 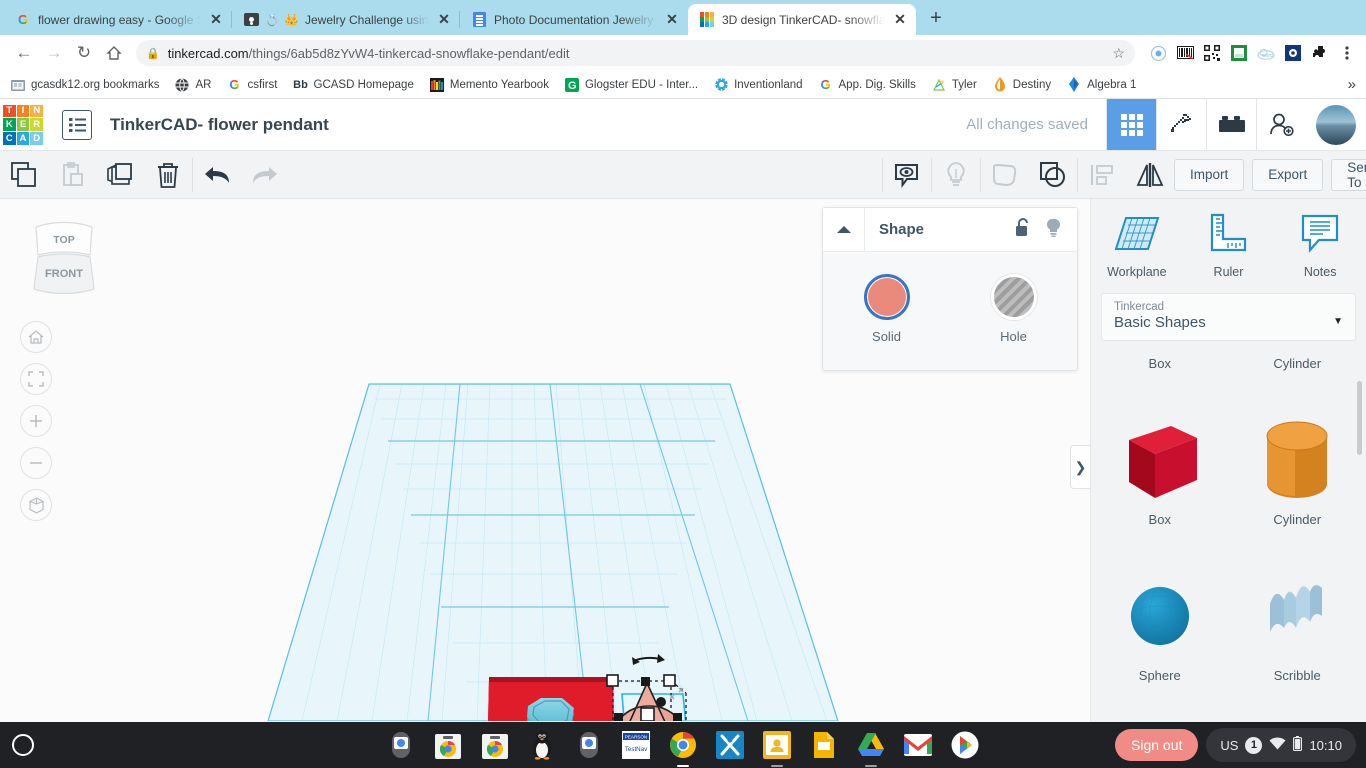 I want to click on shape-item-clipped: Cylinder, so click(x=1297, y=362).